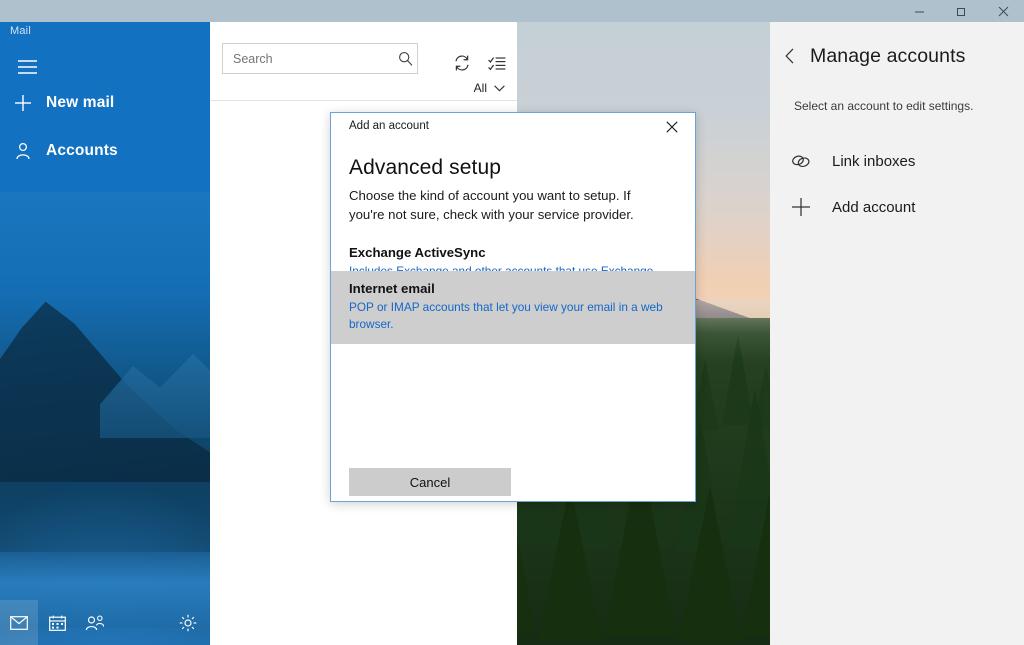  I want to click on close-button, so click(1003, 11).